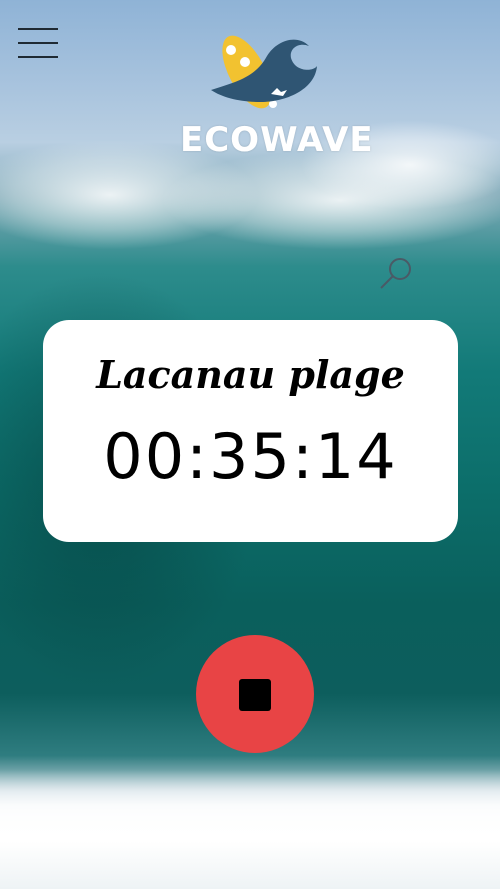 This screenshot has width=500, height=889. Describe the element at coordinates (396, 274) in the screenshot. I see `search-icon` at that location.